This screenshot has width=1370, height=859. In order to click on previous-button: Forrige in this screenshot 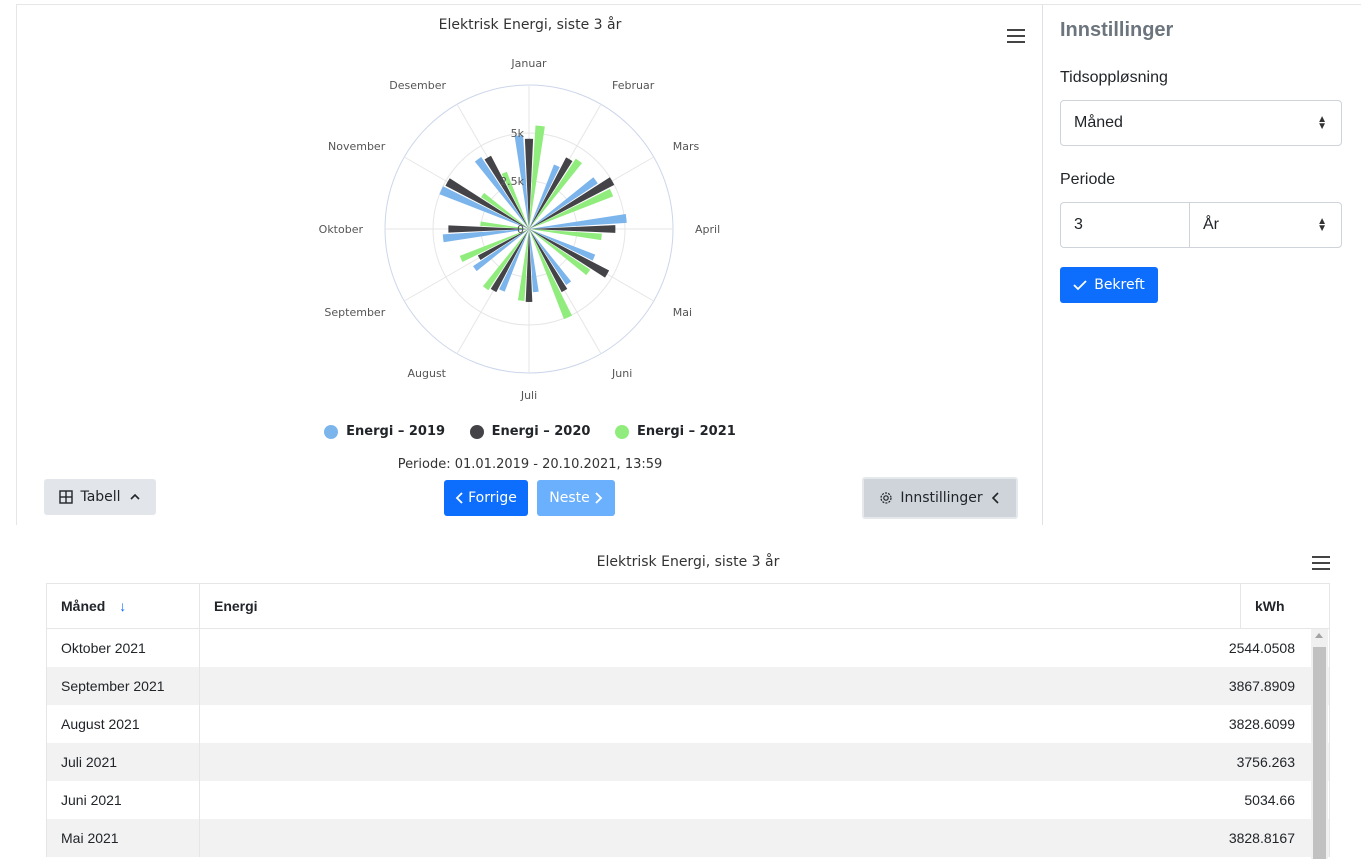, I will do `click(486, 498)`.